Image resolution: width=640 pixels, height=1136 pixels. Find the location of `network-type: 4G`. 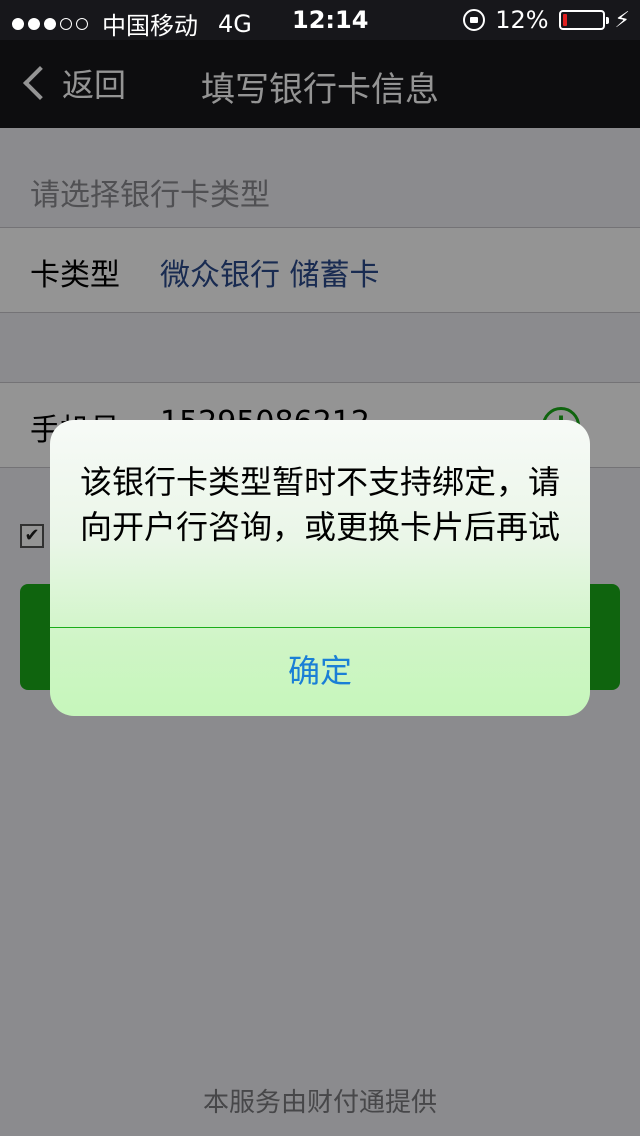

network-type: 4G is located at coordinates (235, 23).